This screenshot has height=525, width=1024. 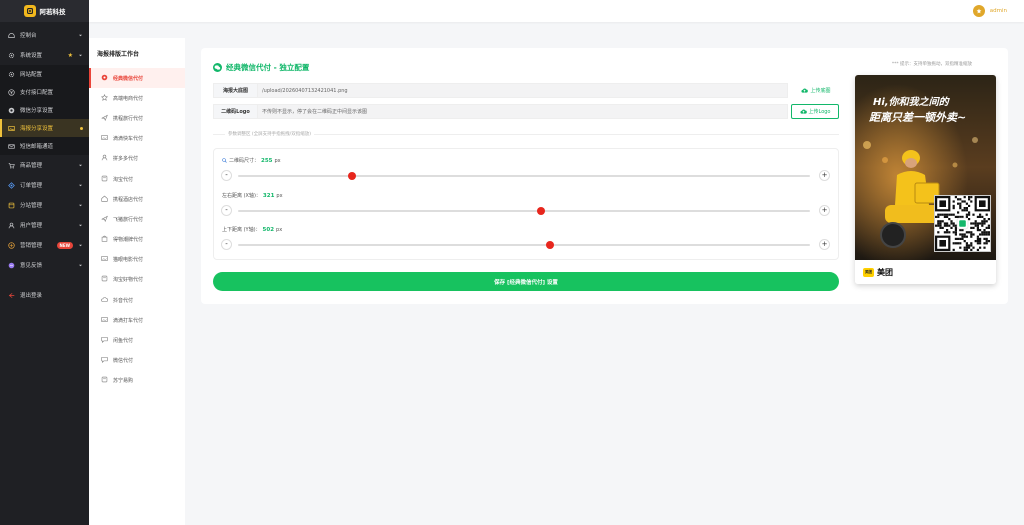 I want to click on upload-bg-button: 上传底图, so click(x=816, y=90).